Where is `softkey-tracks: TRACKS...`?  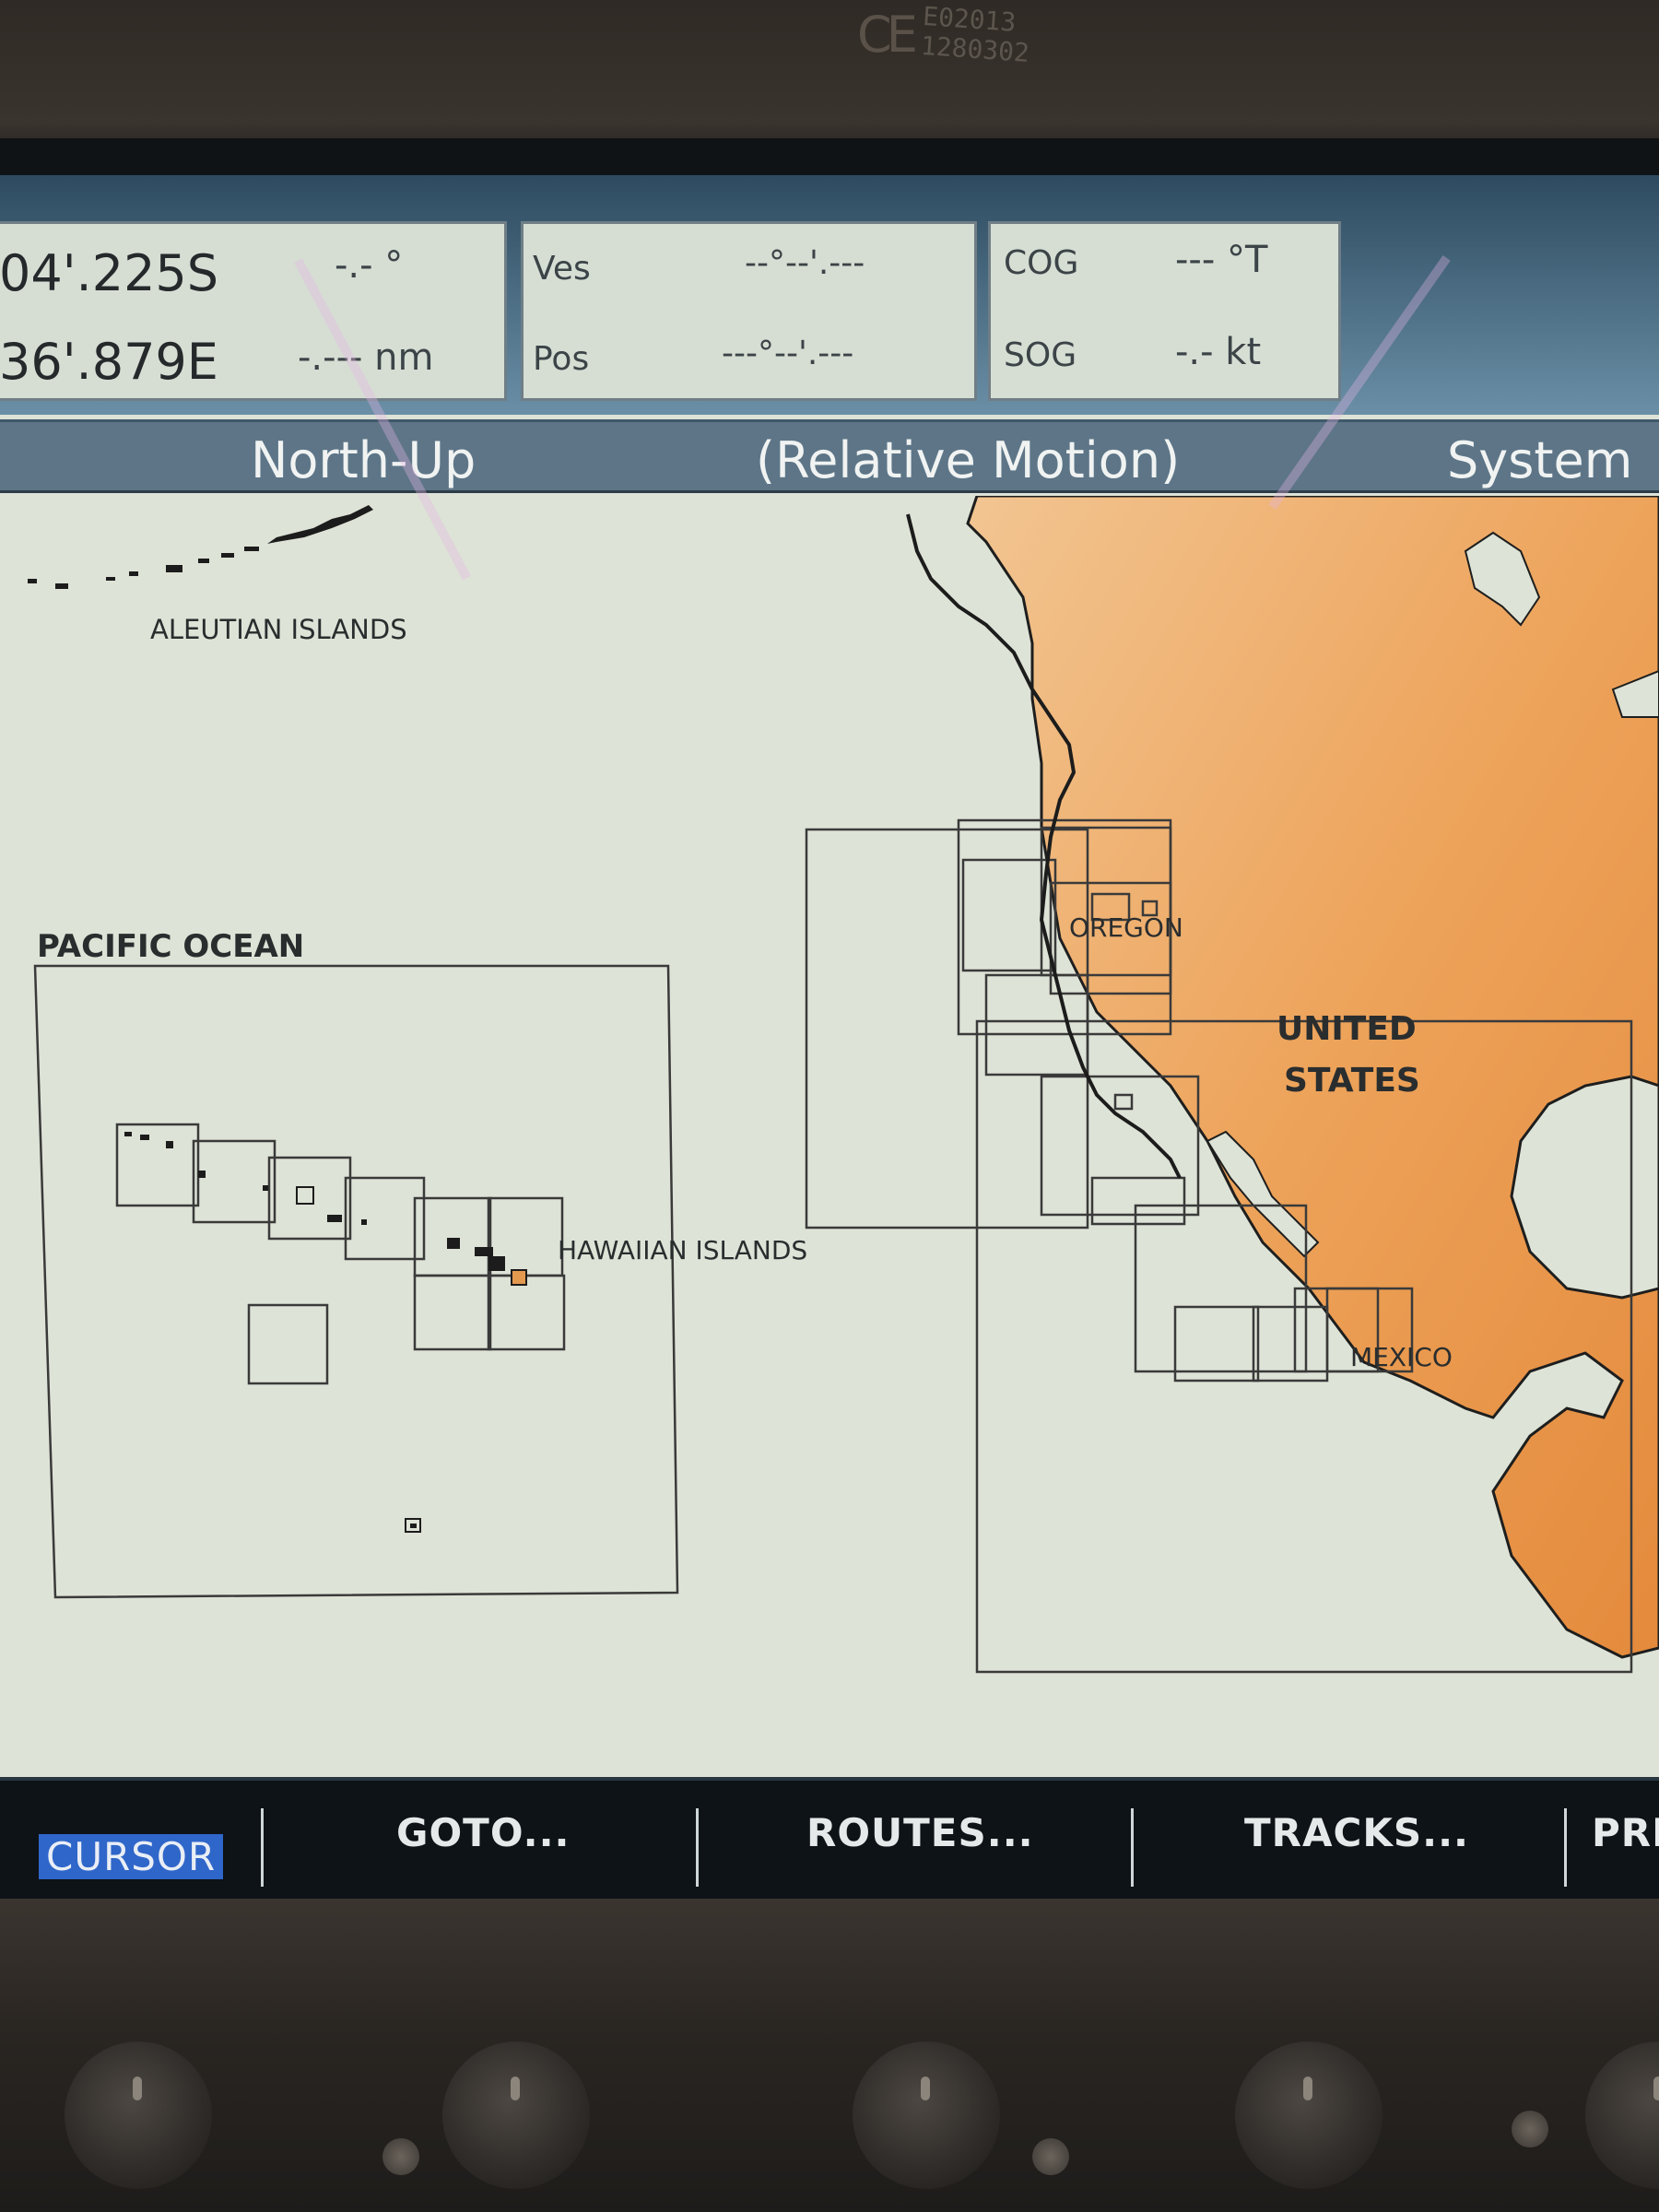
softkey-tracks: TRACKS... is located at coordinates (1356, 1832).